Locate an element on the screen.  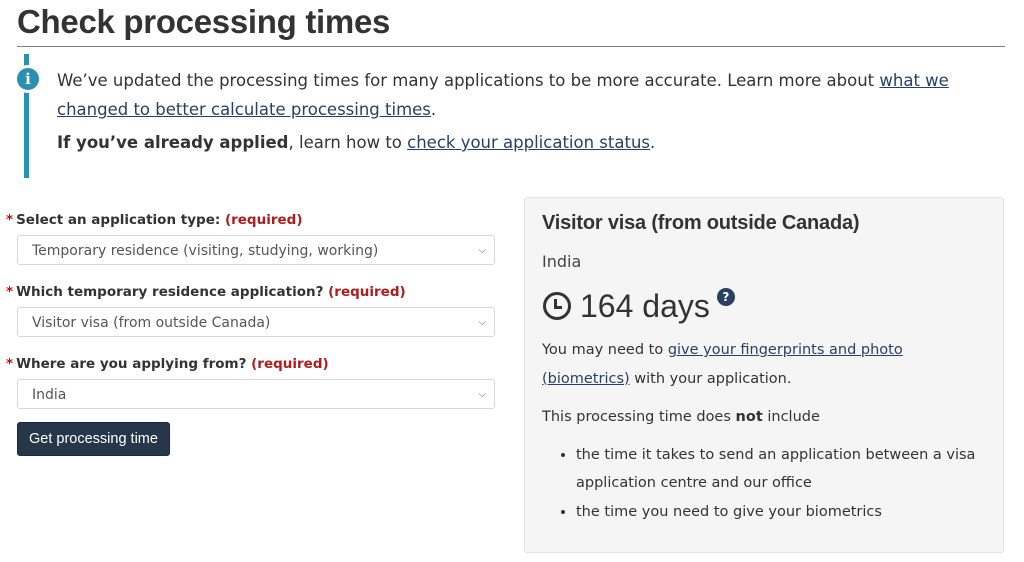
processing-time-value: 164 days is located at coordinates (645, 305).